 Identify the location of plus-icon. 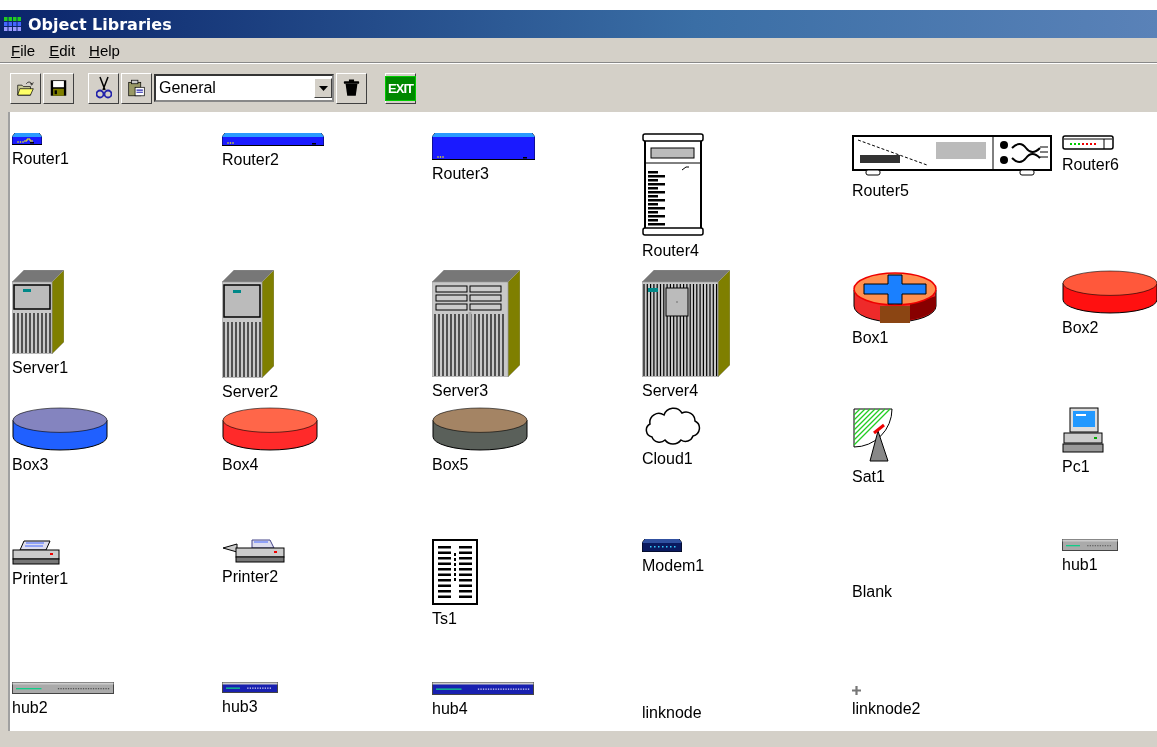
(856, 690).